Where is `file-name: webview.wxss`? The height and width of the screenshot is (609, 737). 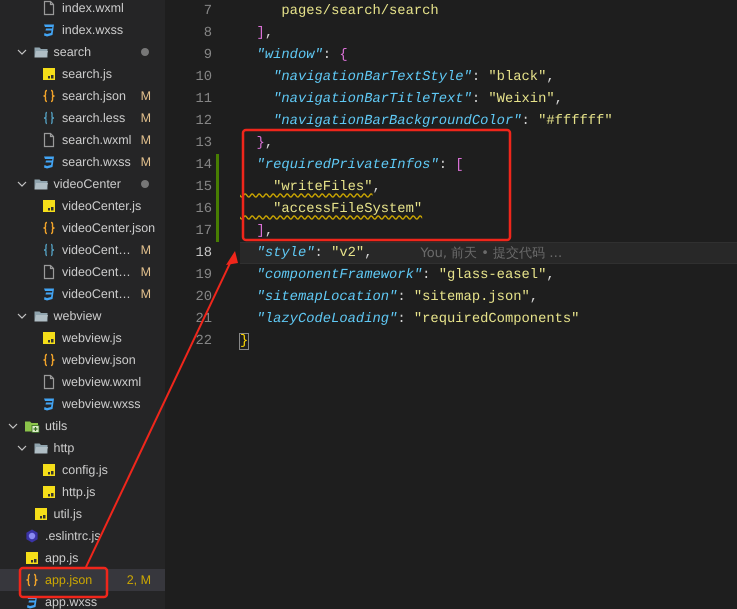
file-name: webview.wxss is located at coordinates (101, 404).